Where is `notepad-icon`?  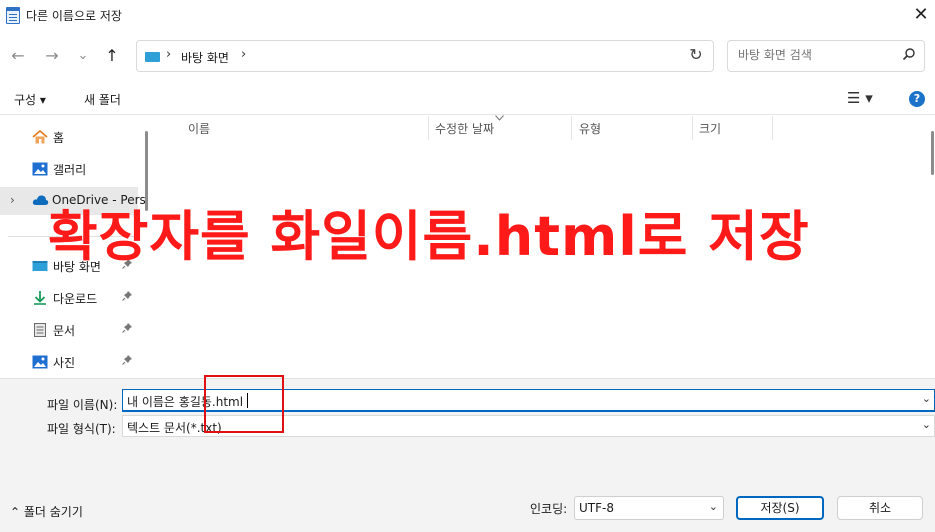 notepad-icon is located at coordinates (13, 15).